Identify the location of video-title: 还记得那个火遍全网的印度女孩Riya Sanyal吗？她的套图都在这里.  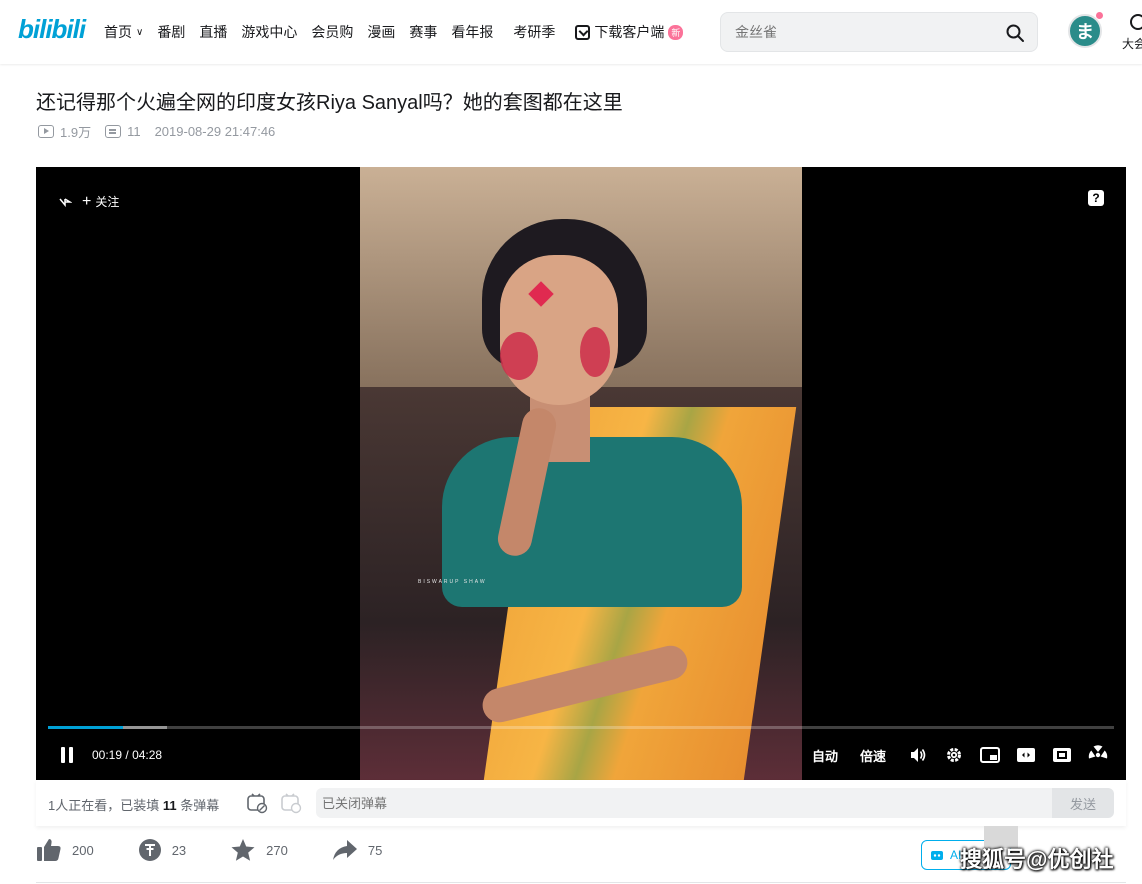
(329, 103).